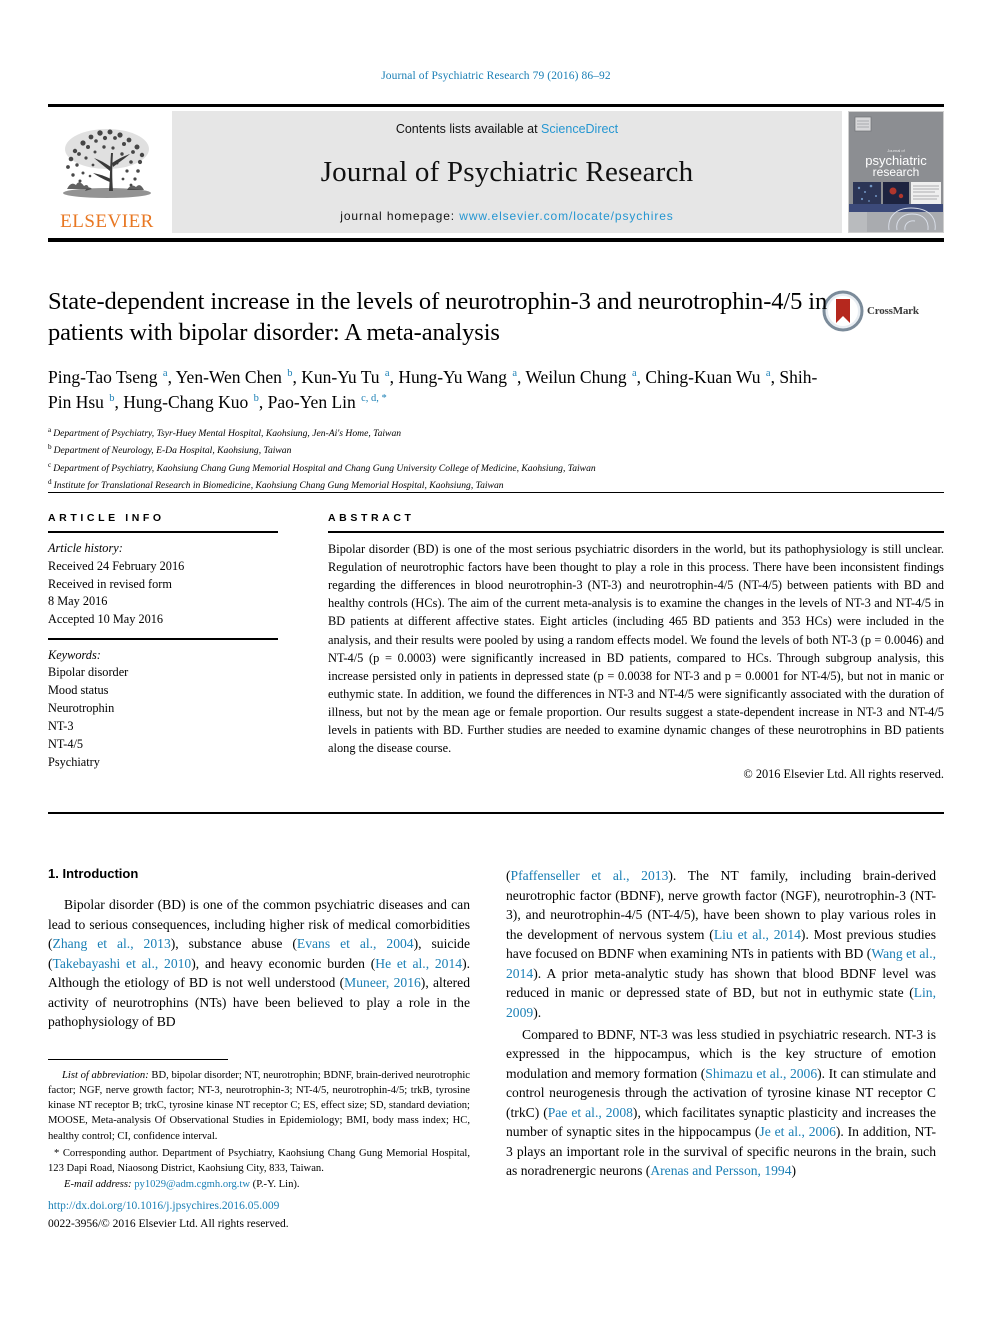 The height and width of the screenshot is (1323, 992). I want to click on keyword-item: NT-4/5, so click(66, 743).